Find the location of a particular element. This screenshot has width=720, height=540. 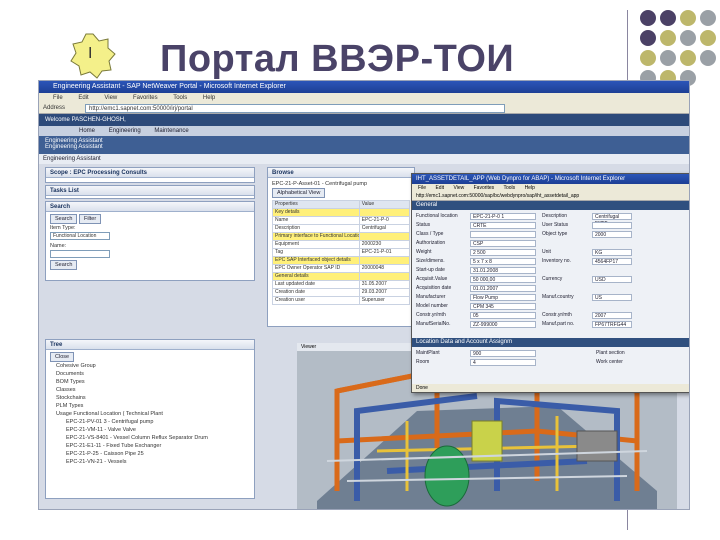

close-button: Close is located at coordinates (62, 357).